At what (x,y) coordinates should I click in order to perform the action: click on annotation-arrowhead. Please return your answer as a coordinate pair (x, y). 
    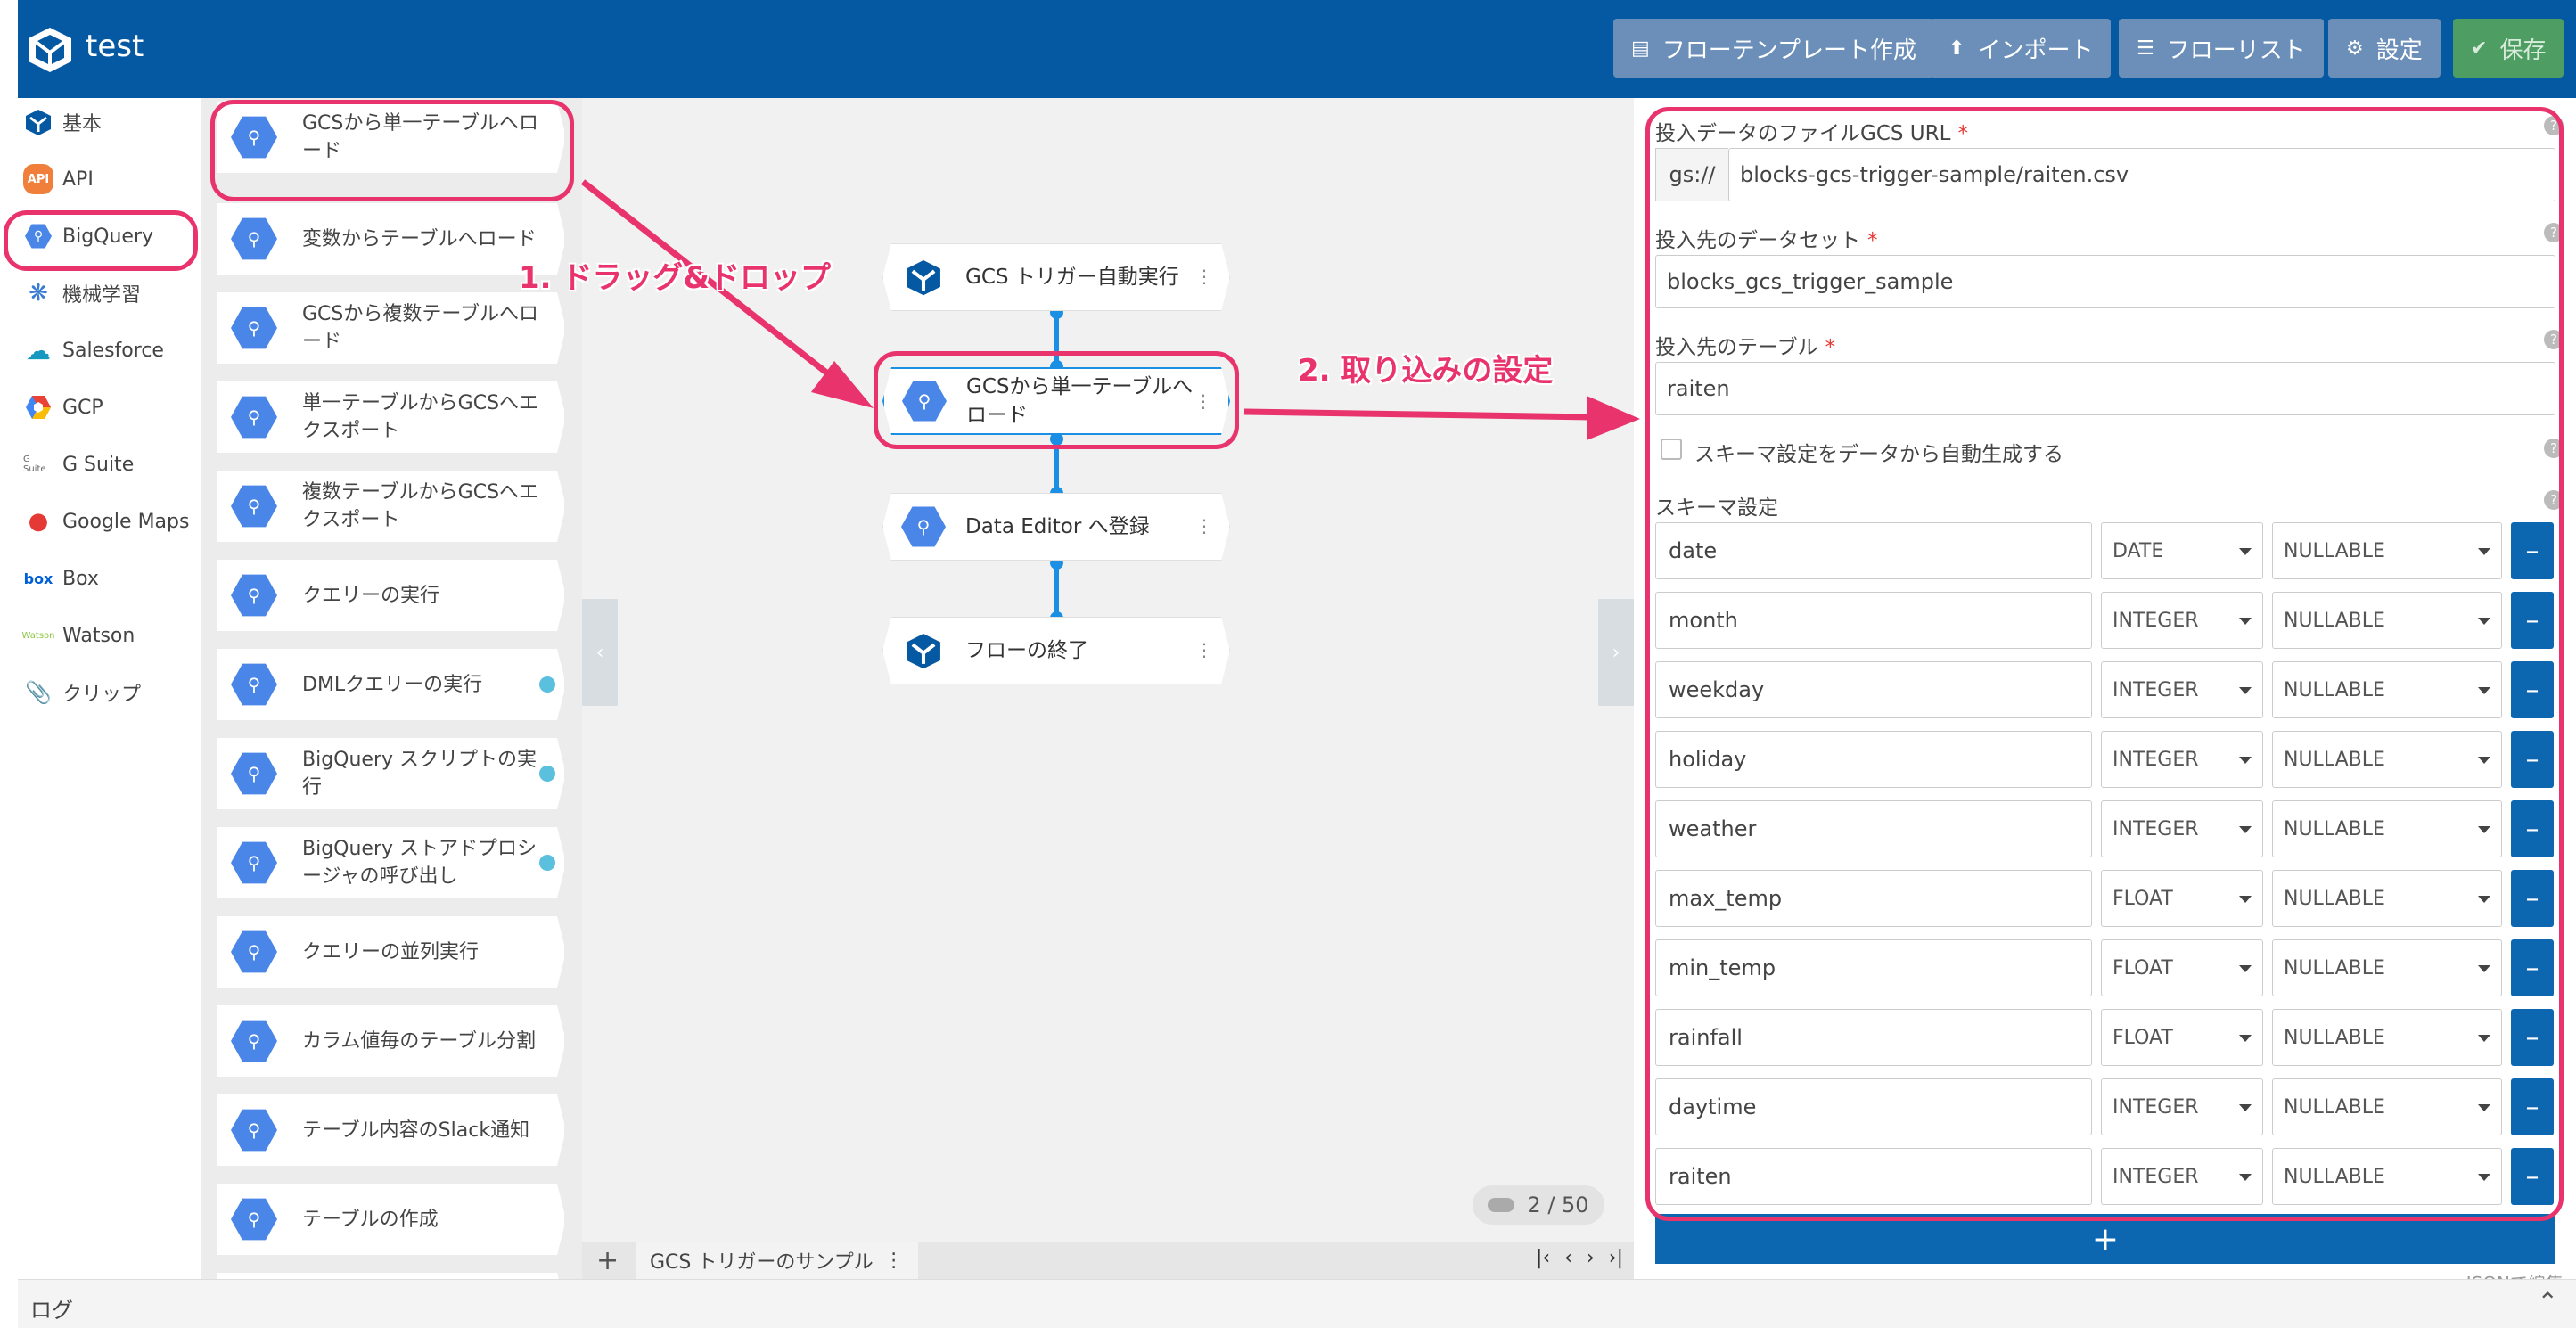
    Looking at the image, I should click on (1614, 418).